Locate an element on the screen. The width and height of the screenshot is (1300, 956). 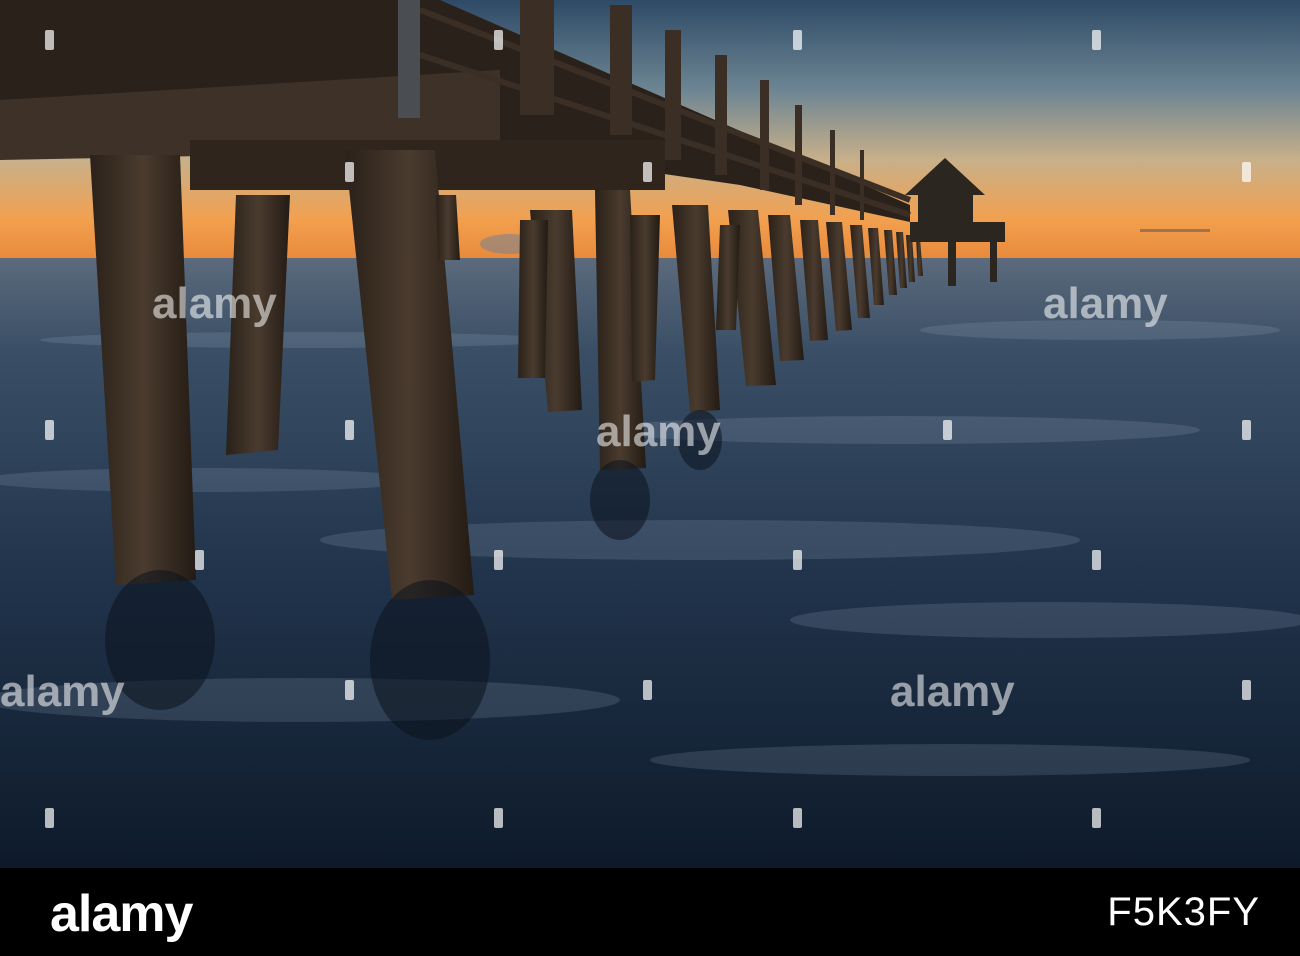
alamy-logo: alamy is located at coordinates (121, 914).